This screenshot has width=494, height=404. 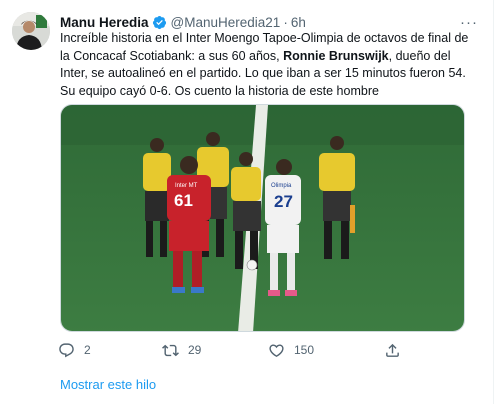 I want to click on retweet-button: 29, so click(x=181, y=350).